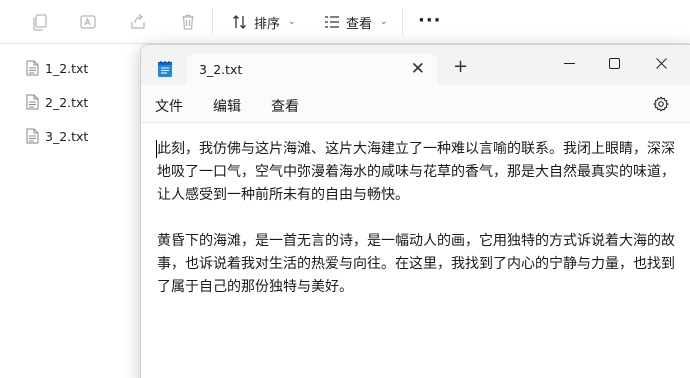 The image size is (690, 378). Describe the element at coordinates (415, 104) in the screenshot. I see `notepad-menubar: 文件 编辑 查看` at that location.